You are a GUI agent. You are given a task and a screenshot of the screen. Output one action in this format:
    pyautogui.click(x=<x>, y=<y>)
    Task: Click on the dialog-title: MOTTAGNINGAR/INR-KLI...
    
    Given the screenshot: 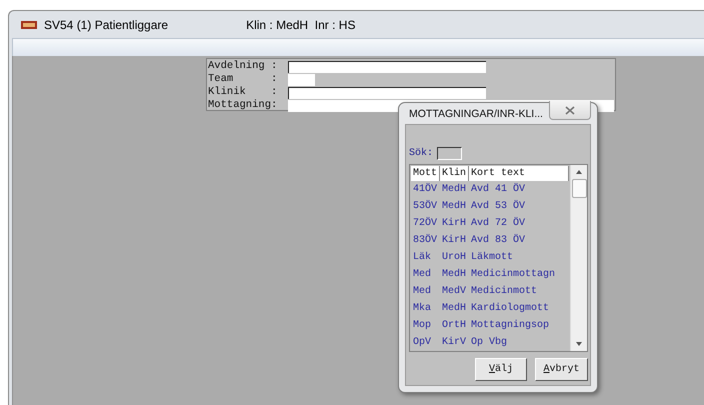 What is the action you would take?
    pyautogui.click(x=475, y=114)
    